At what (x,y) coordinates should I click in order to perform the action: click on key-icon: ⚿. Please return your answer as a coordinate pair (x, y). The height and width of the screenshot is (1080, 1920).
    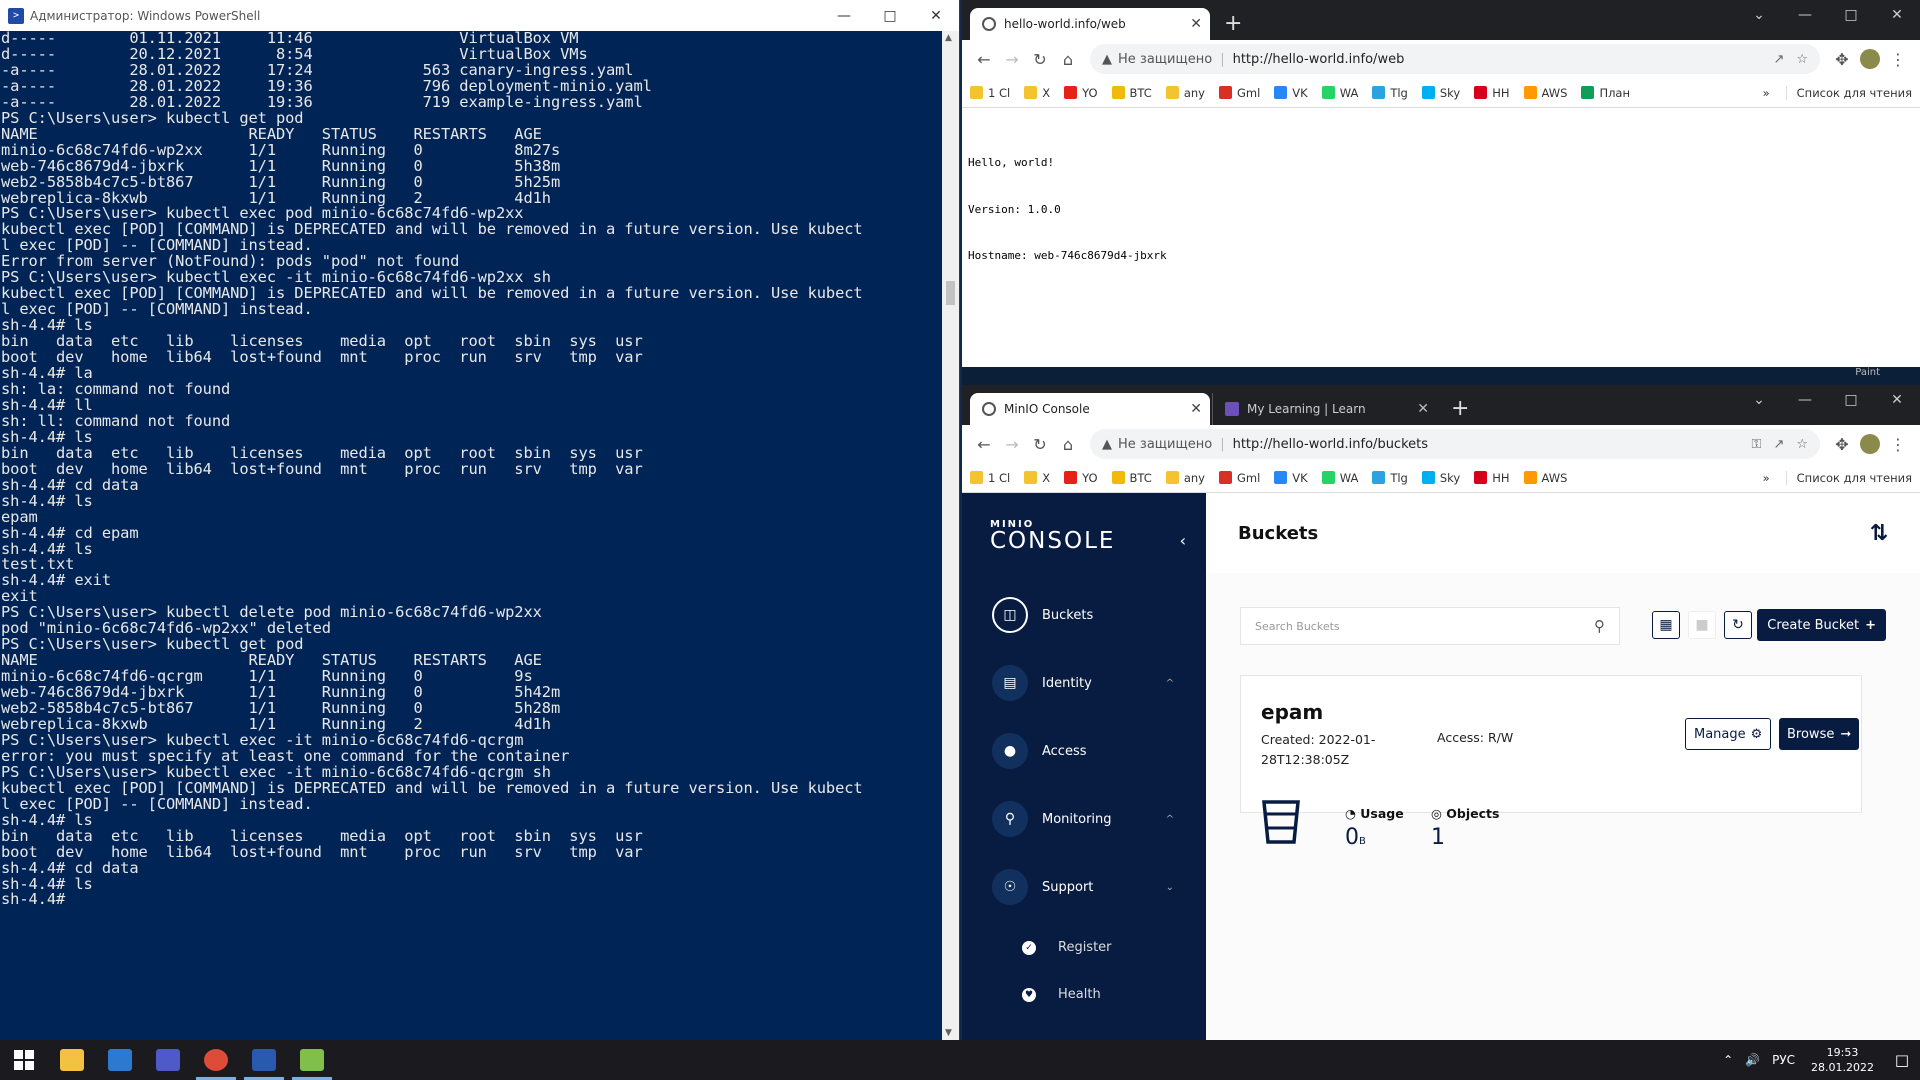
    Looking at the image, I should click on (1757, 444).